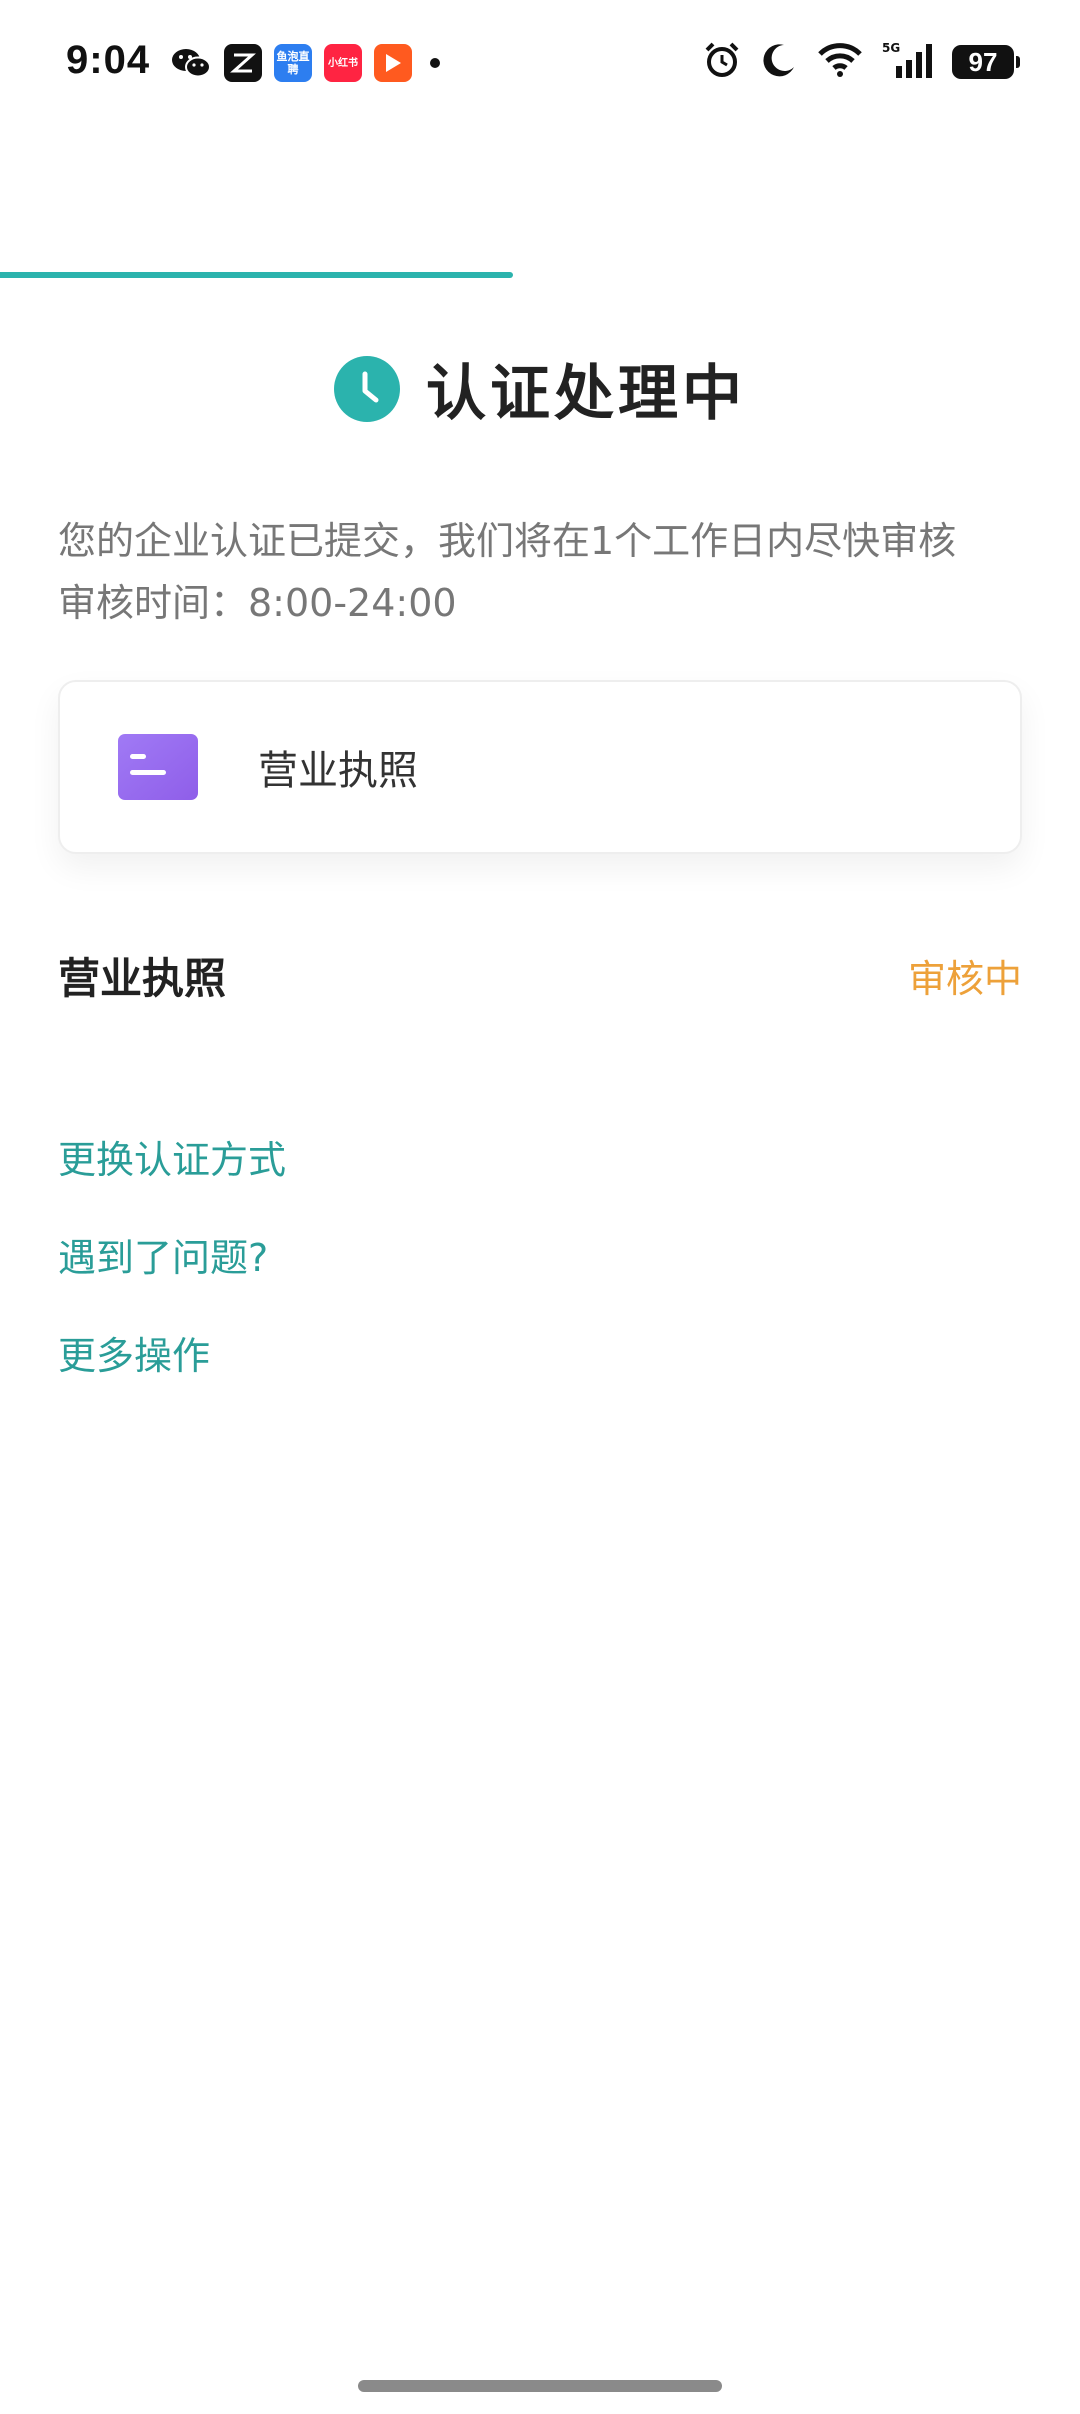 The height and width of the screenshot is (2414, 1080). Describe the element at coordinates (548, 572) in the screenshot. I see `submission-description: 您的企业认证已提交，我们将在1个工作日内尽快审核 审核时间：8:00-24:00` at that location.